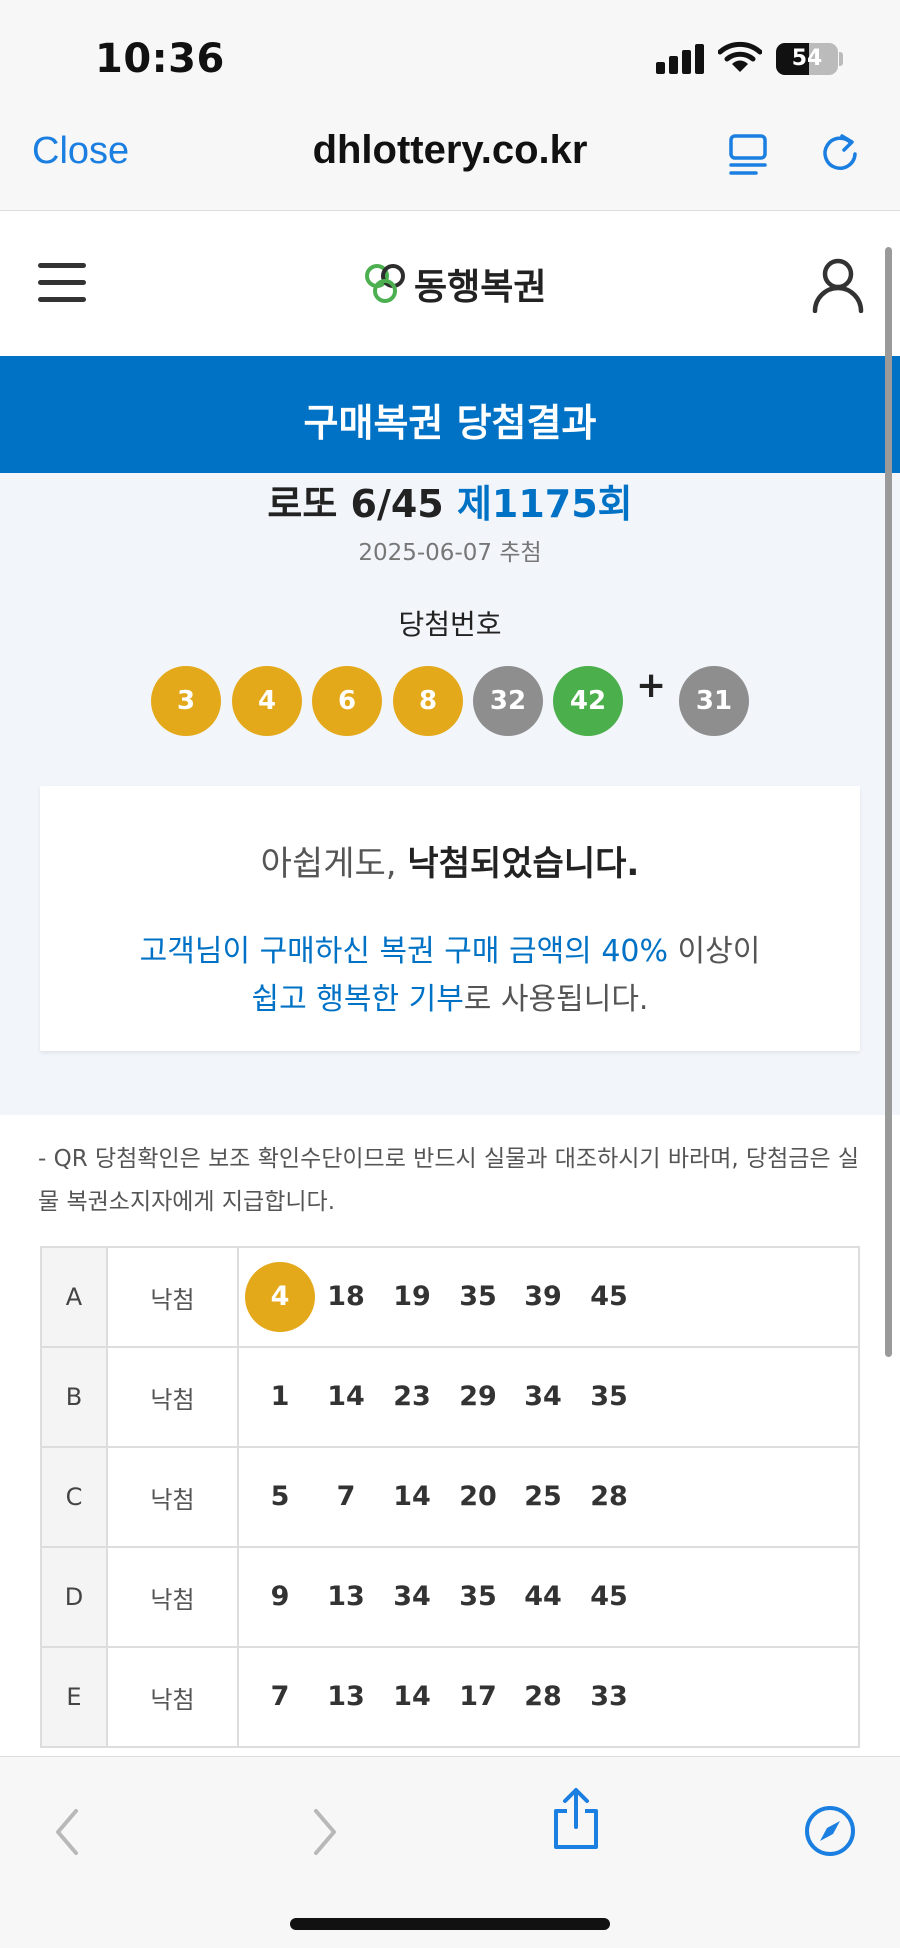  What do you see at coordinates (543, 1496) in the screenshot?
I see `ticket-number: 25` at bounding box center [543, 1496].